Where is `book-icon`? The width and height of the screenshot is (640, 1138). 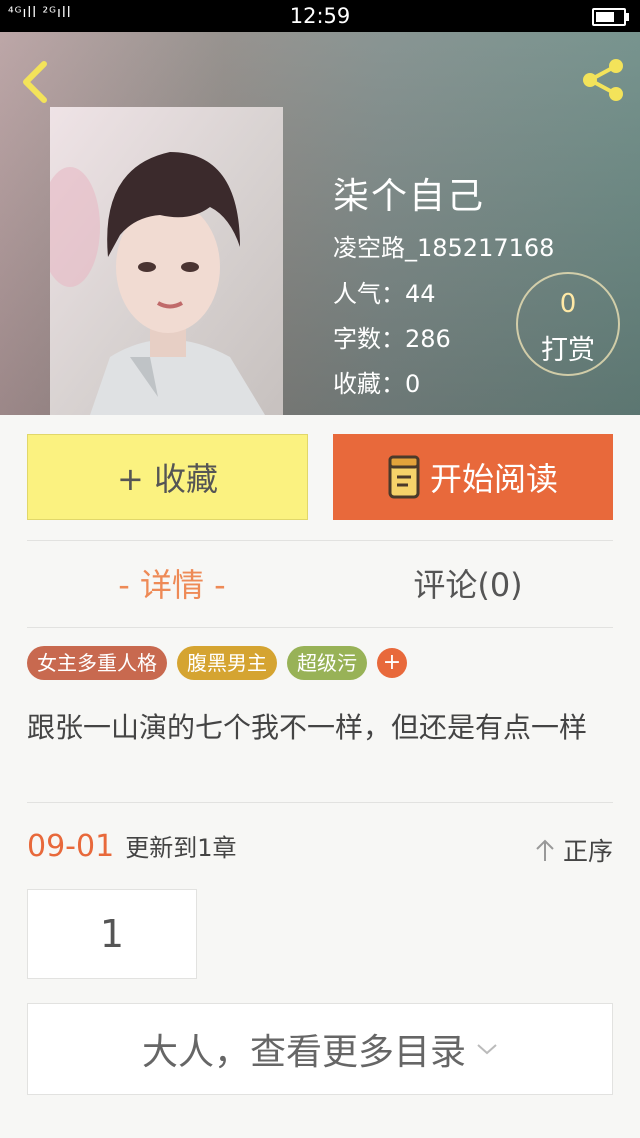 book-icon is located at coordinates (404, 477).